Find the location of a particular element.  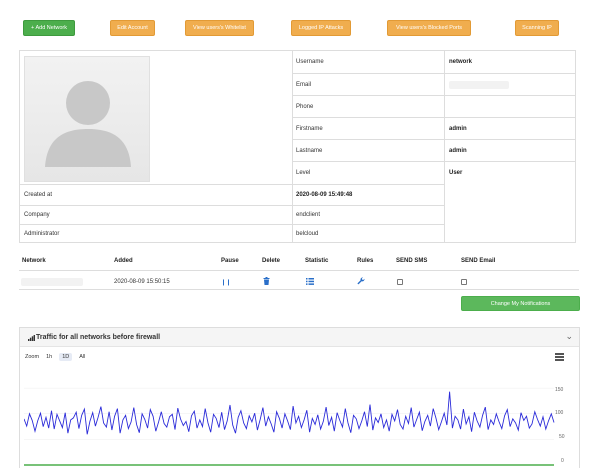

scanning-ip-button: Scanning IP is located at coordinates (537, 28).